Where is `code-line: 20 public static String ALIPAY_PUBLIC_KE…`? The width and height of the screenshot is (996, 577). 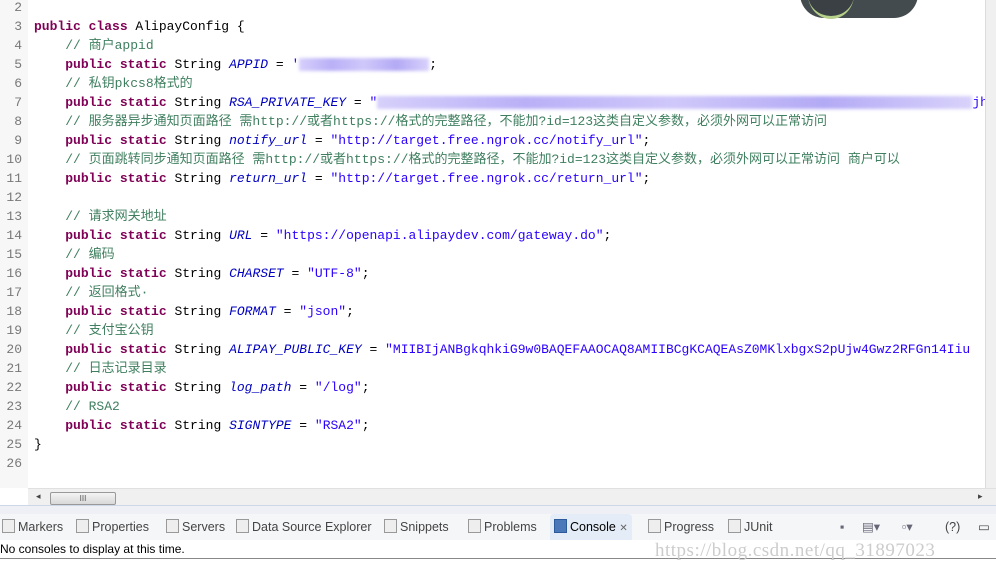 code-line: 20 public static String ALIPAY_PUBLIC_KE… is located at coordinates (492, 349).